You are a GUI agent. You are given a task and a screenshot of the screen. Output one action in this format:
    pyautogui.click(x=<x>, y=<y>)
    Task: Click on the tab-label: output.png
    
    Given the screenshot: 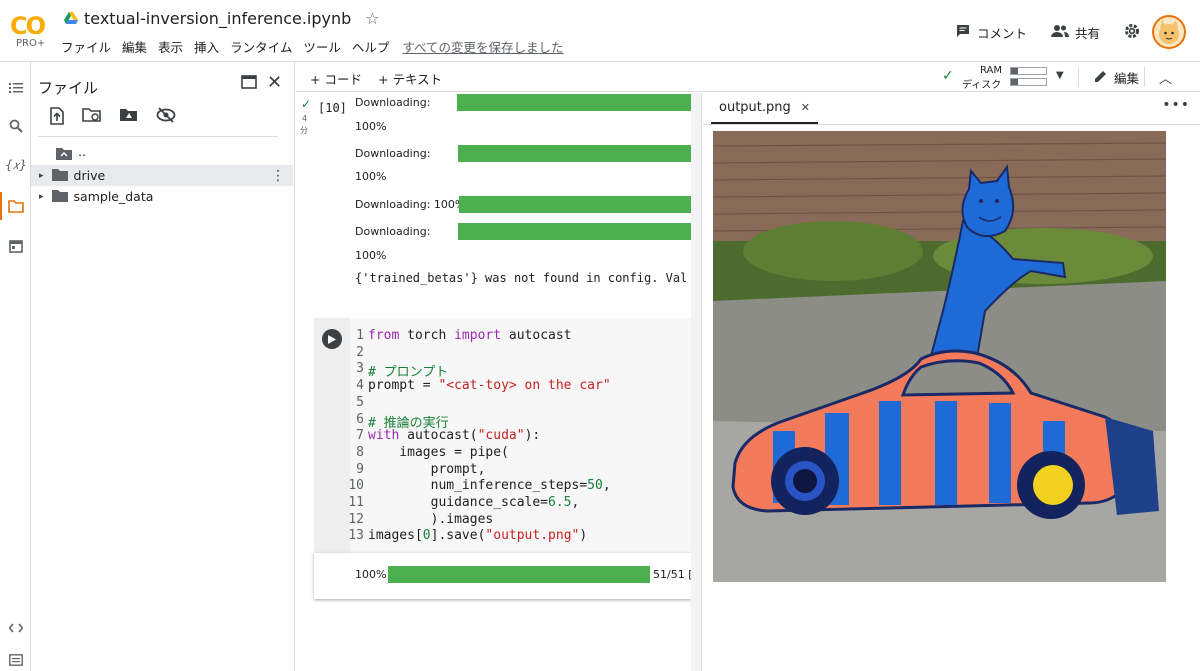 What is the action you would take?
    pyautogui.click(x=755, y=107)
    